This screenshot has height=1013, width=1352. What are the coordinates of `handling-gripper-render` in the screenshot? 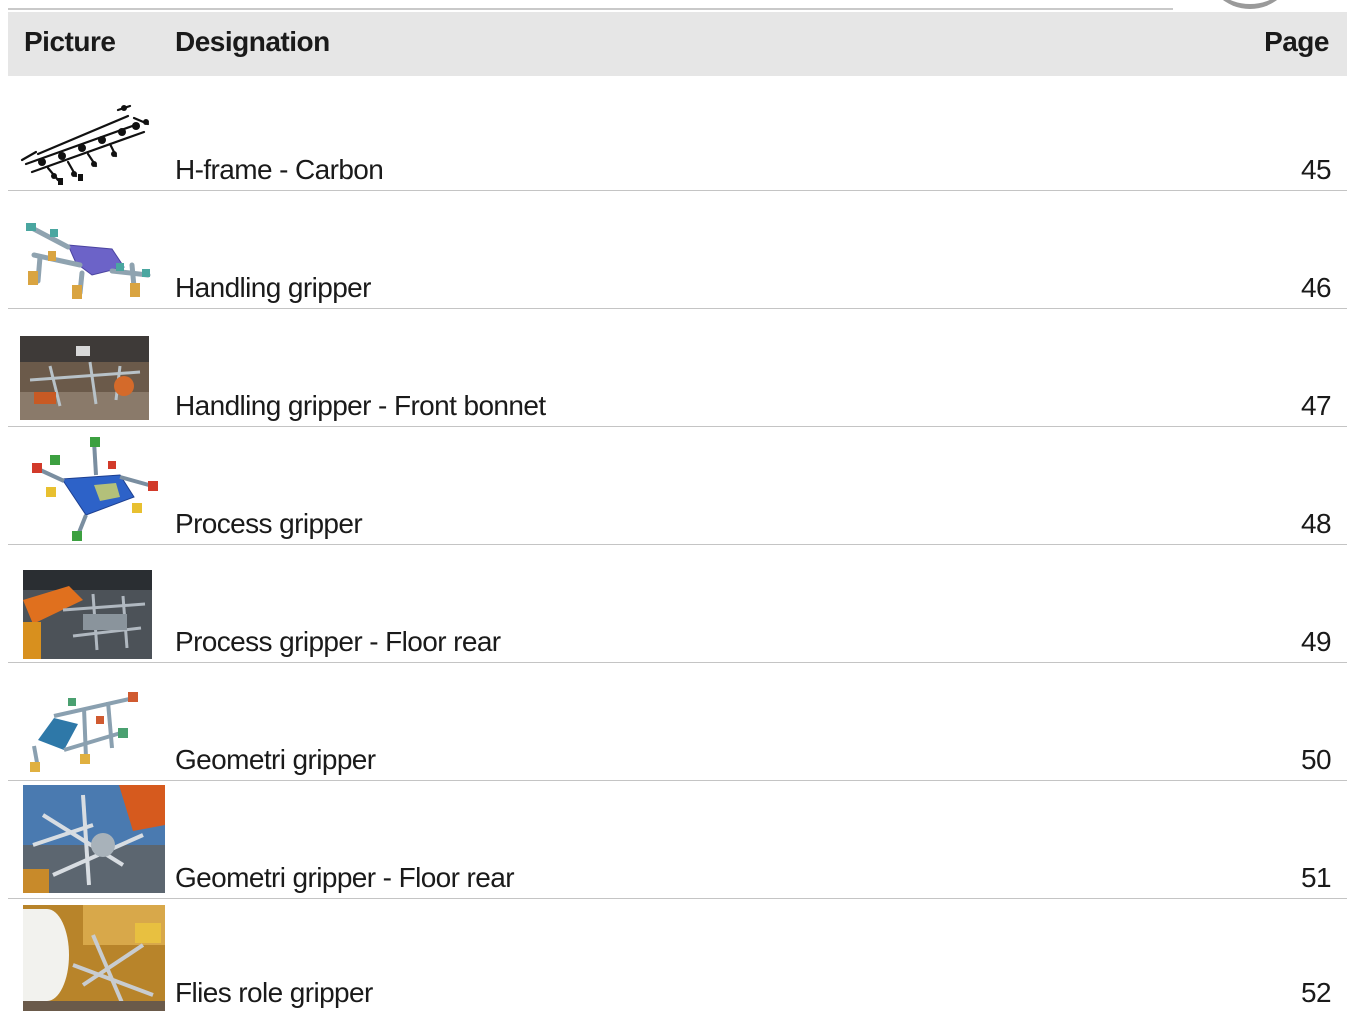 It's located at (89, 259).